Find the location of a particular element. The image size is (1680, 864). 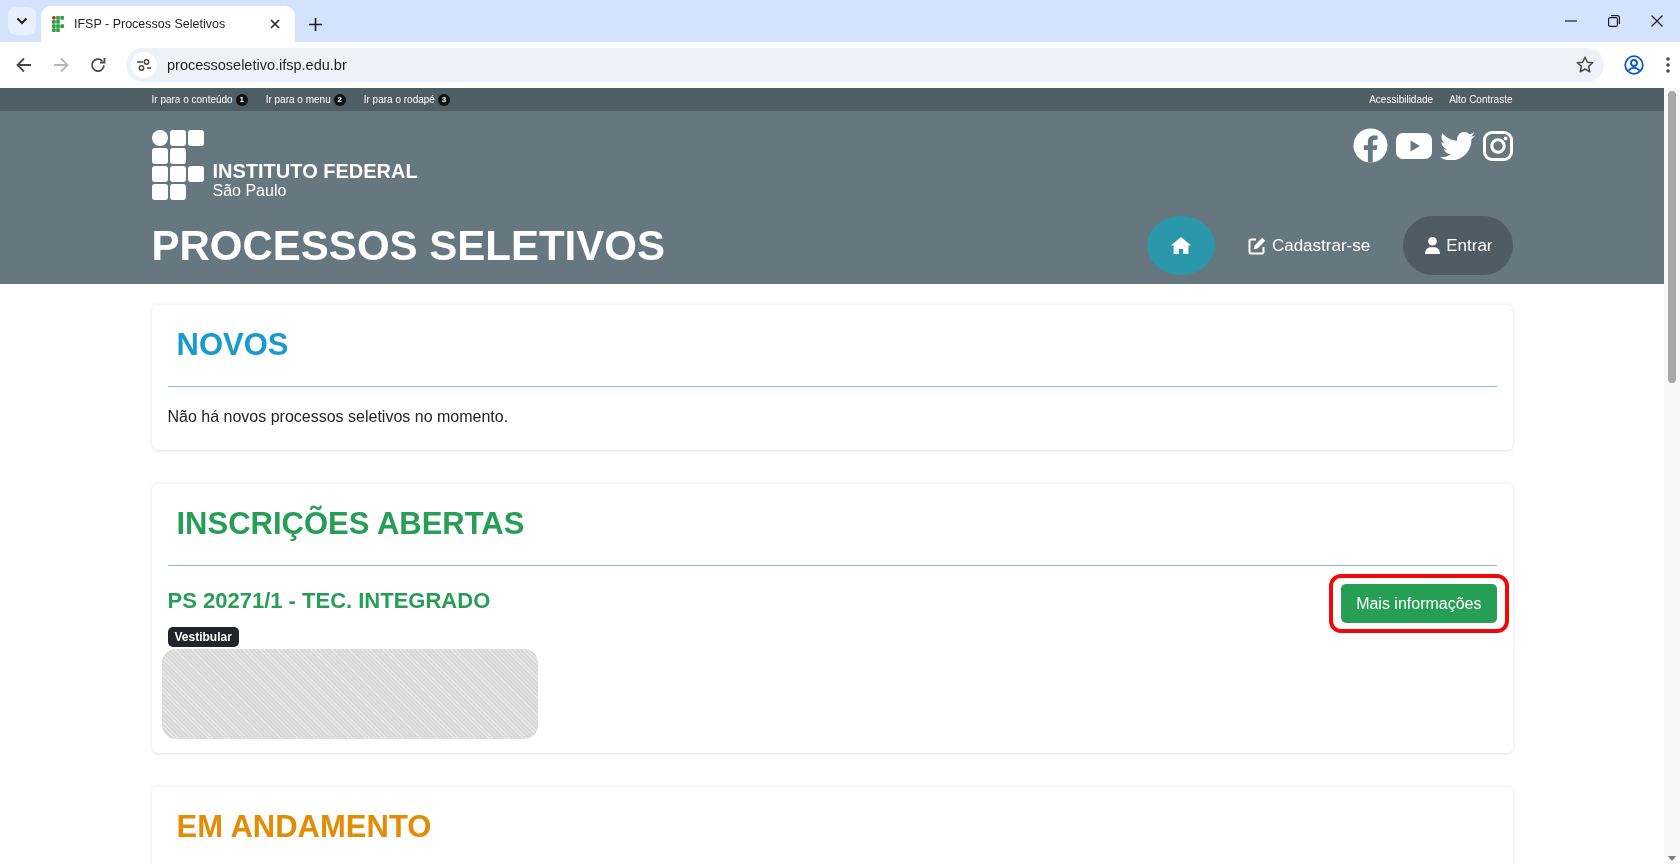

profile-icon is located at coordinates (1634, 65).